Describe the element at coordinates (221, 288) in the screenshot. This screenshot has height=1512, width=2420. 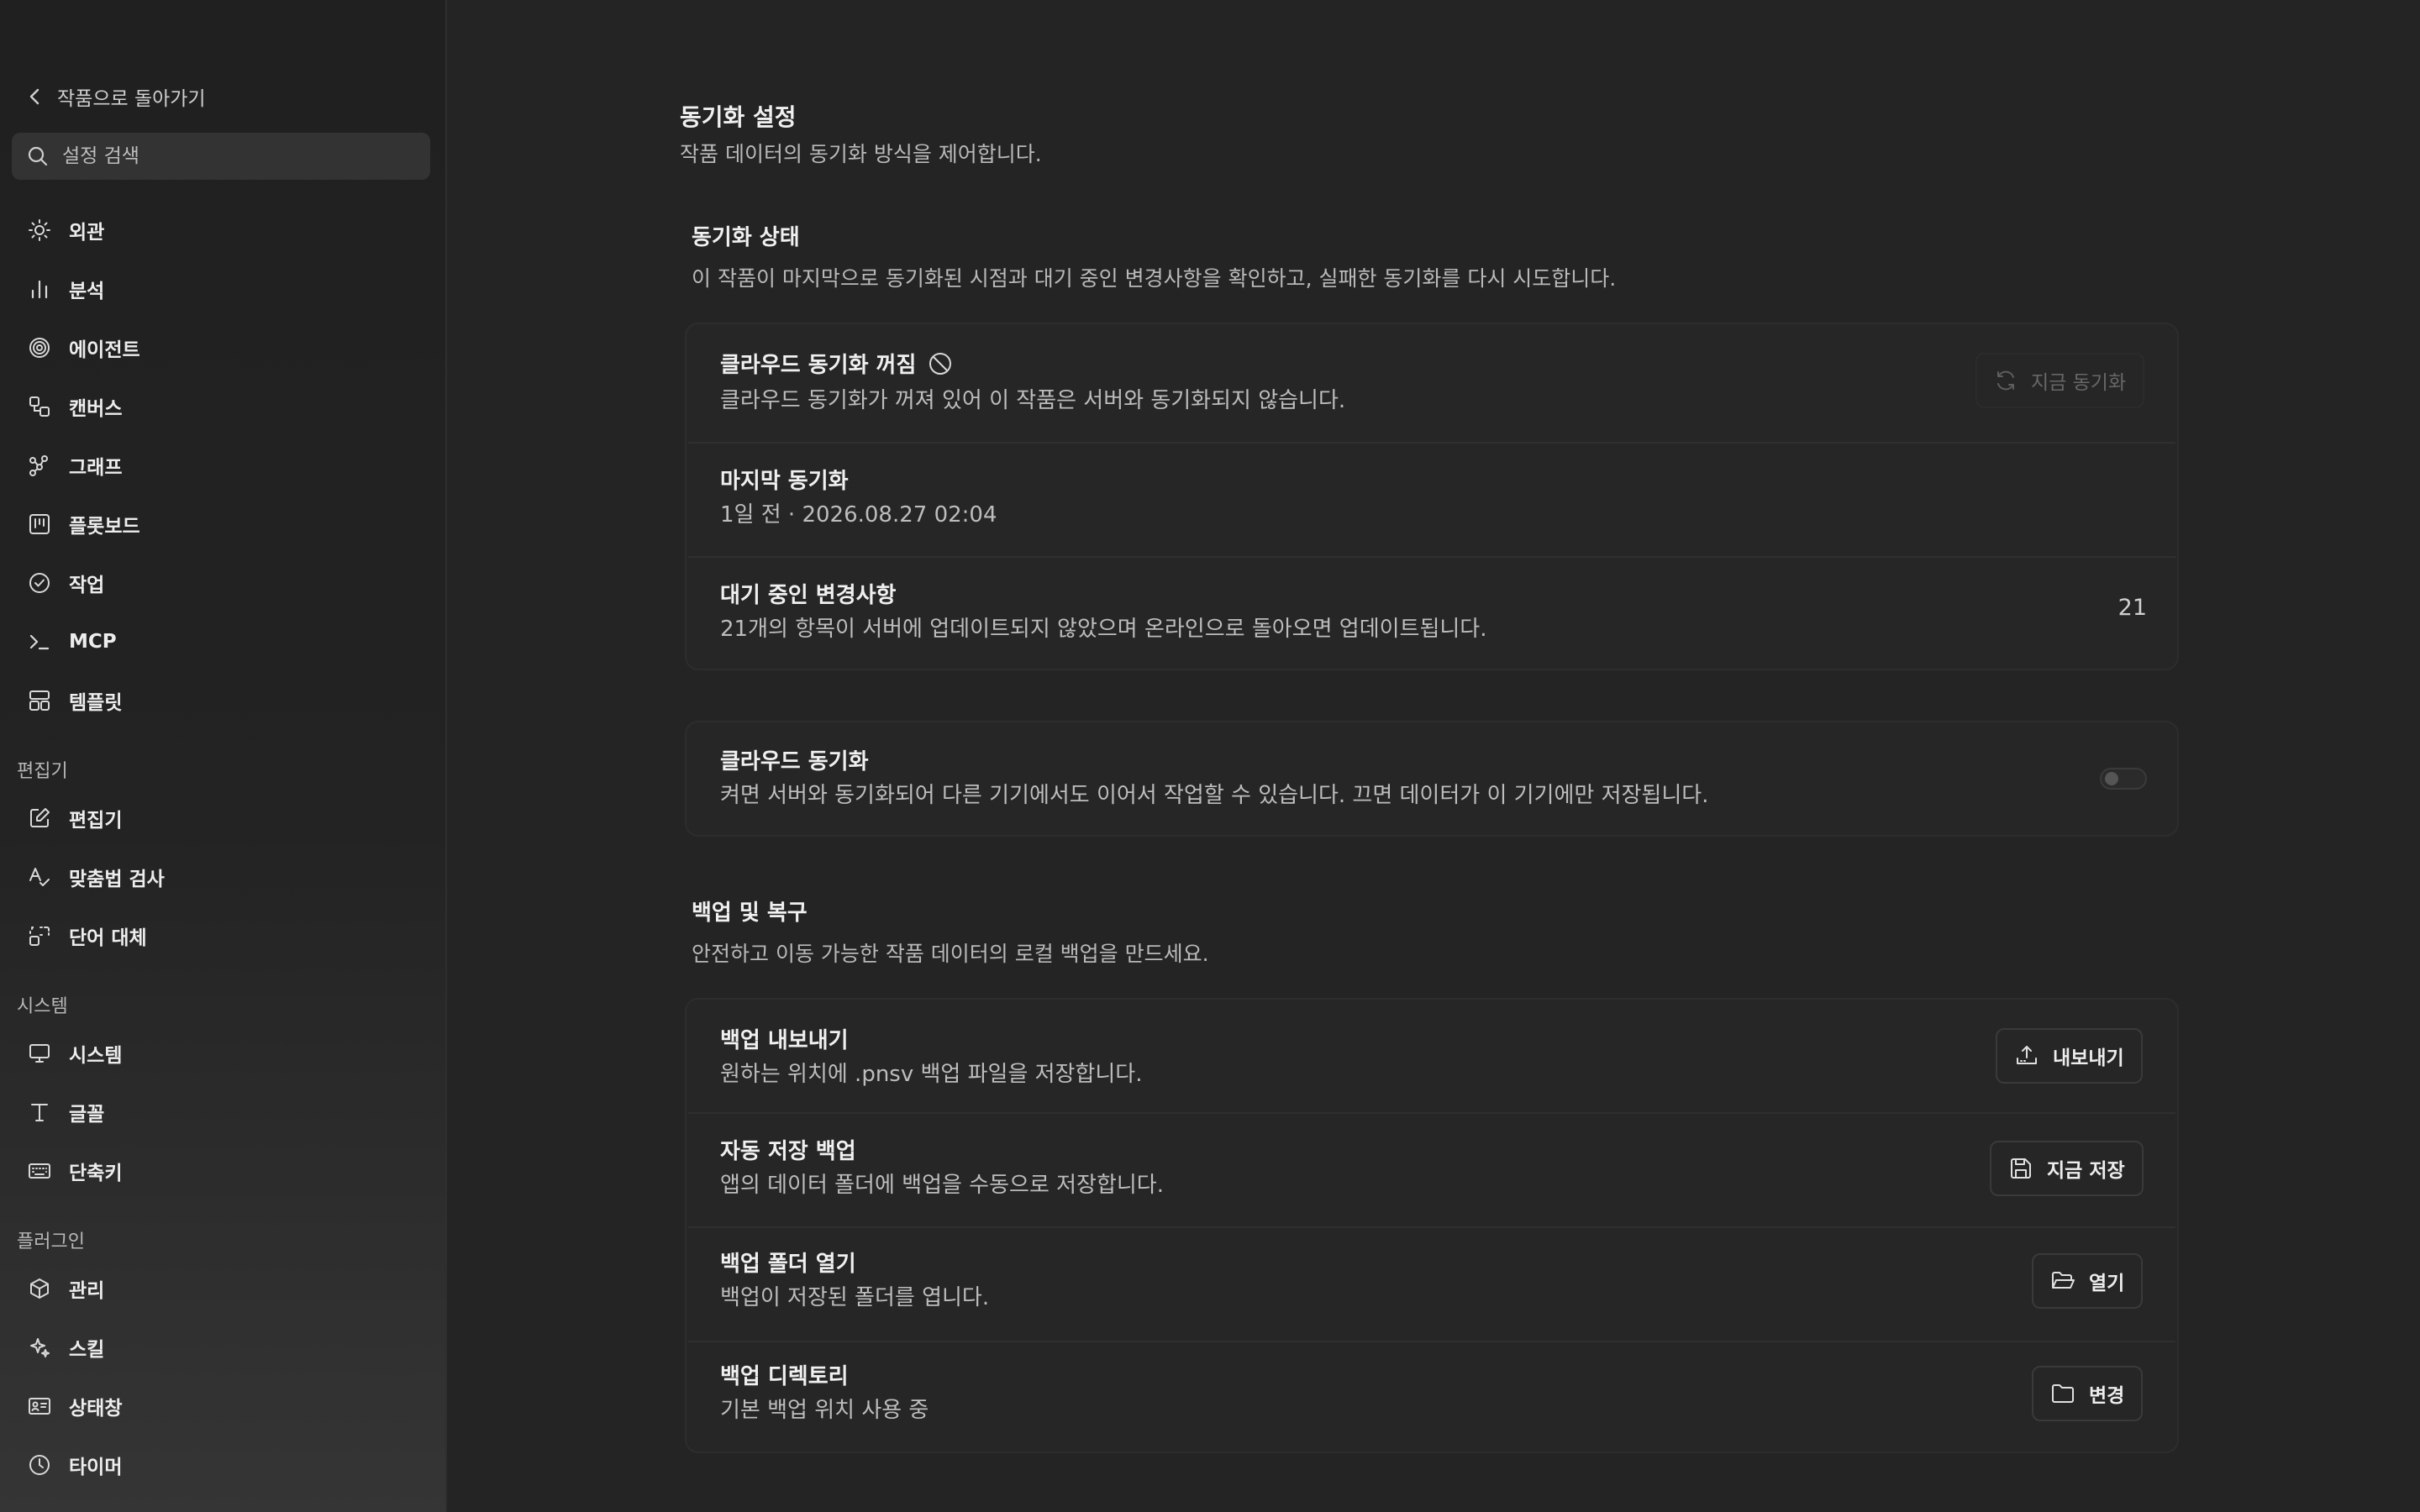
I see `sidebar-item-analytics: 분석` at that location.